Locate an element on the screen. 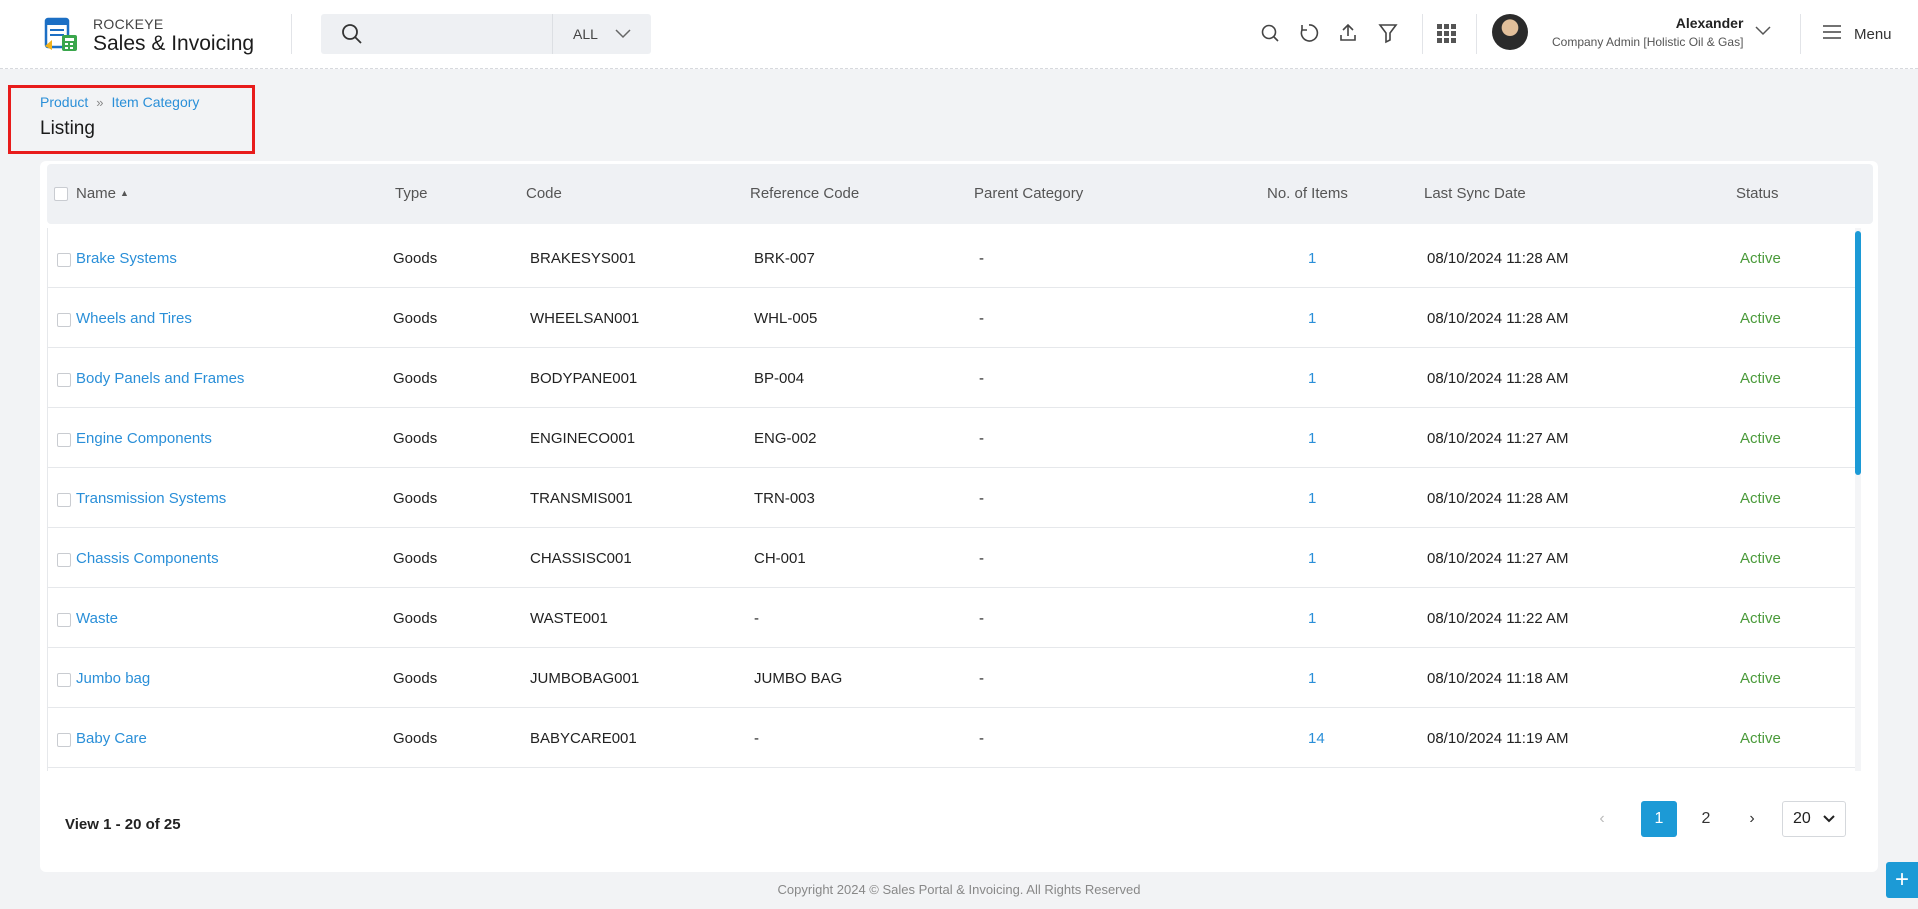 The image size is (1918, 909). user-name: Alexander is located at coordinates (1709, 23).